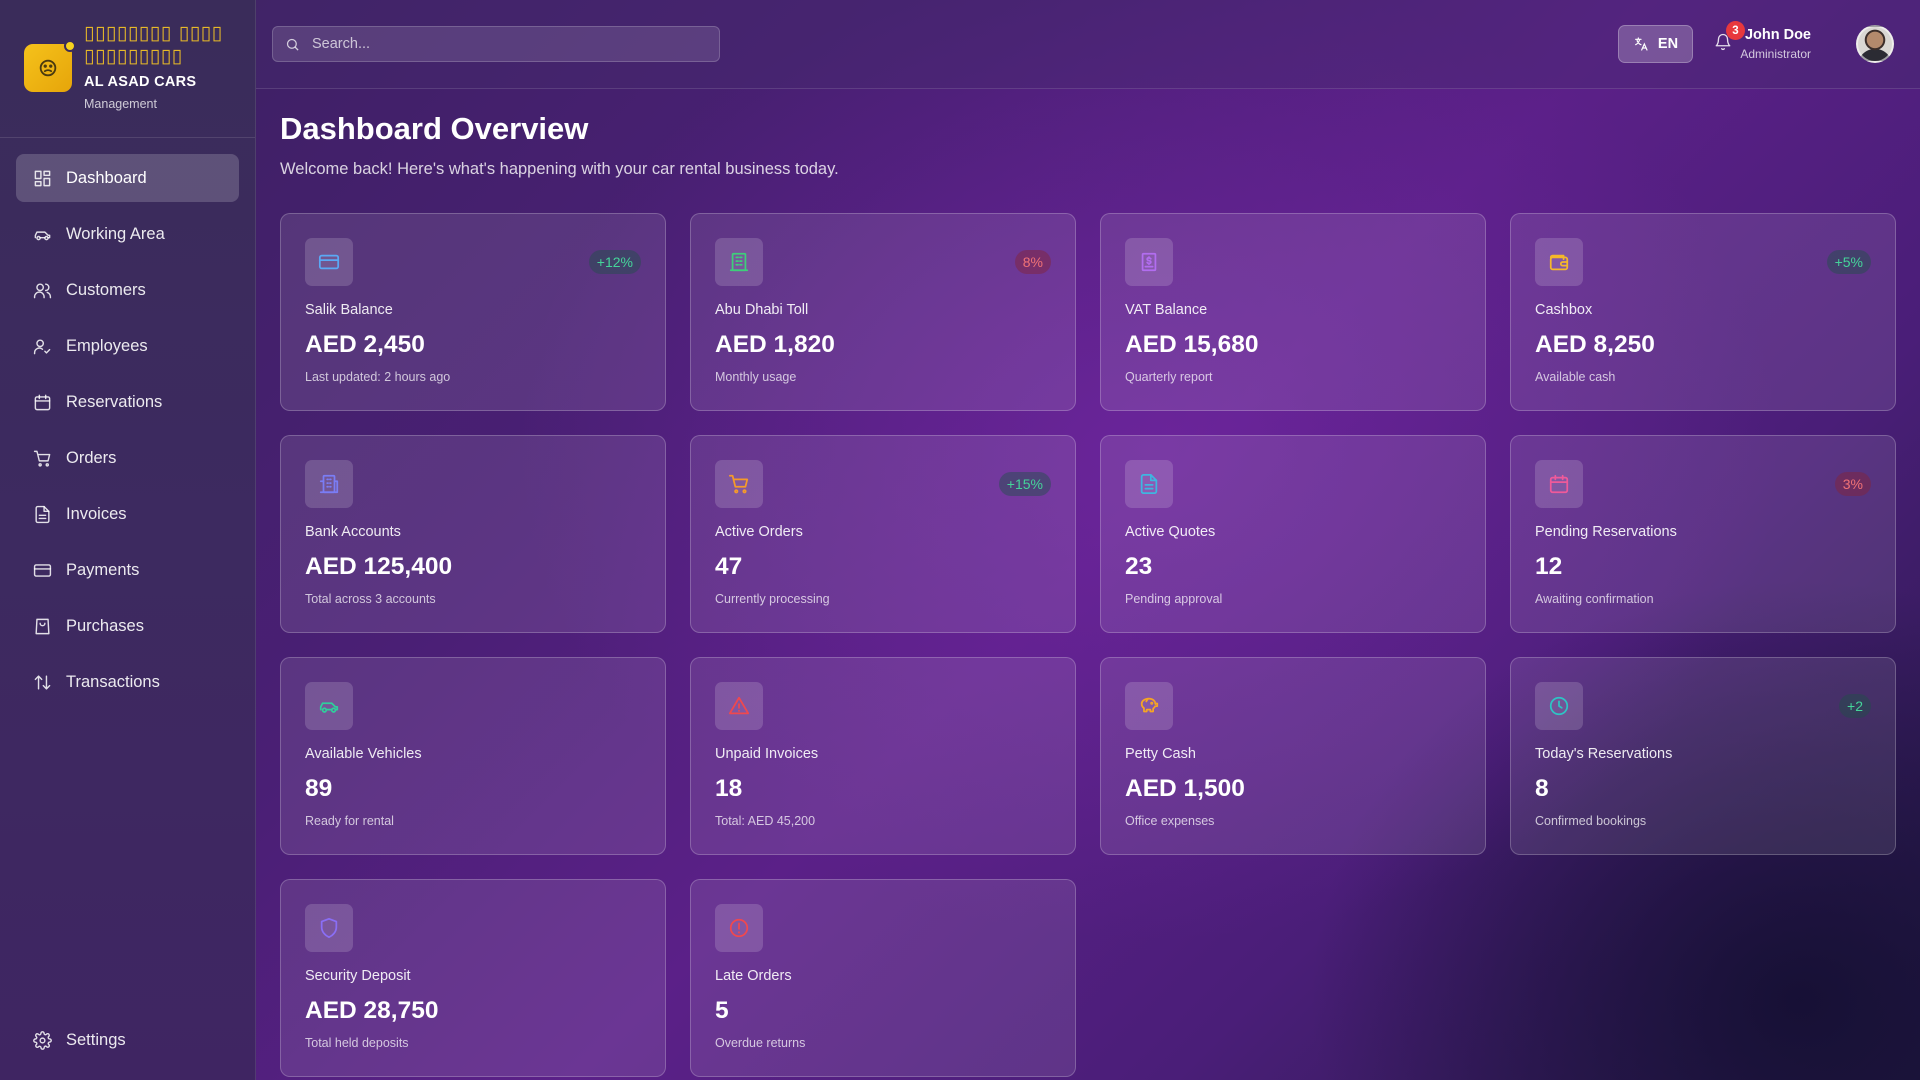  What do you see at coordinates (883, 978) in the screenshot?
I see `stat-card-late-orders: Late Orders 5 Overdue returns` at bounding box center [883, 978].